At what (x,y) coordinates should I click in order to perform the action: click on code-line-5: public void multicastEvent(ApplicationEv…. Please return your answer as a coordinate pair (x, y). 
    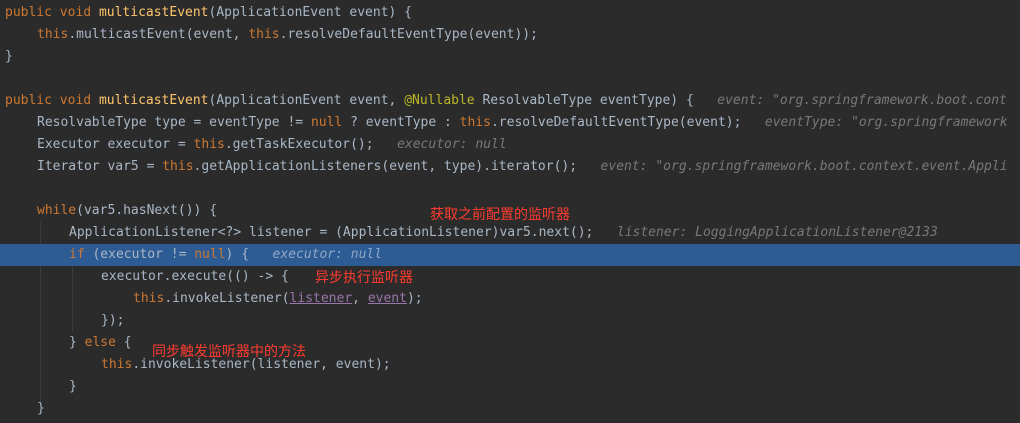
    Looking at the image, I should click on (510, 101).